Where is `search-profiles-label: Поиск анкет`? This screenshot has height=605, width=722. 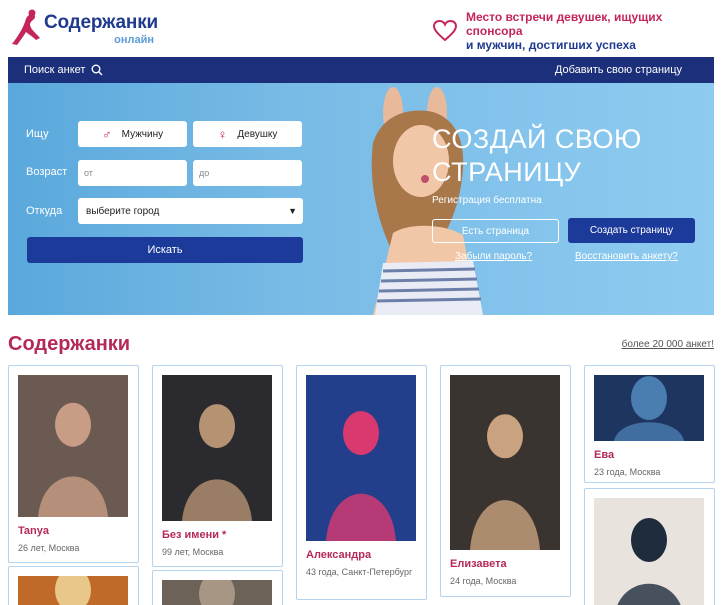
search-profiles-label: Поиск анкет is located at coordinates (55, 70).